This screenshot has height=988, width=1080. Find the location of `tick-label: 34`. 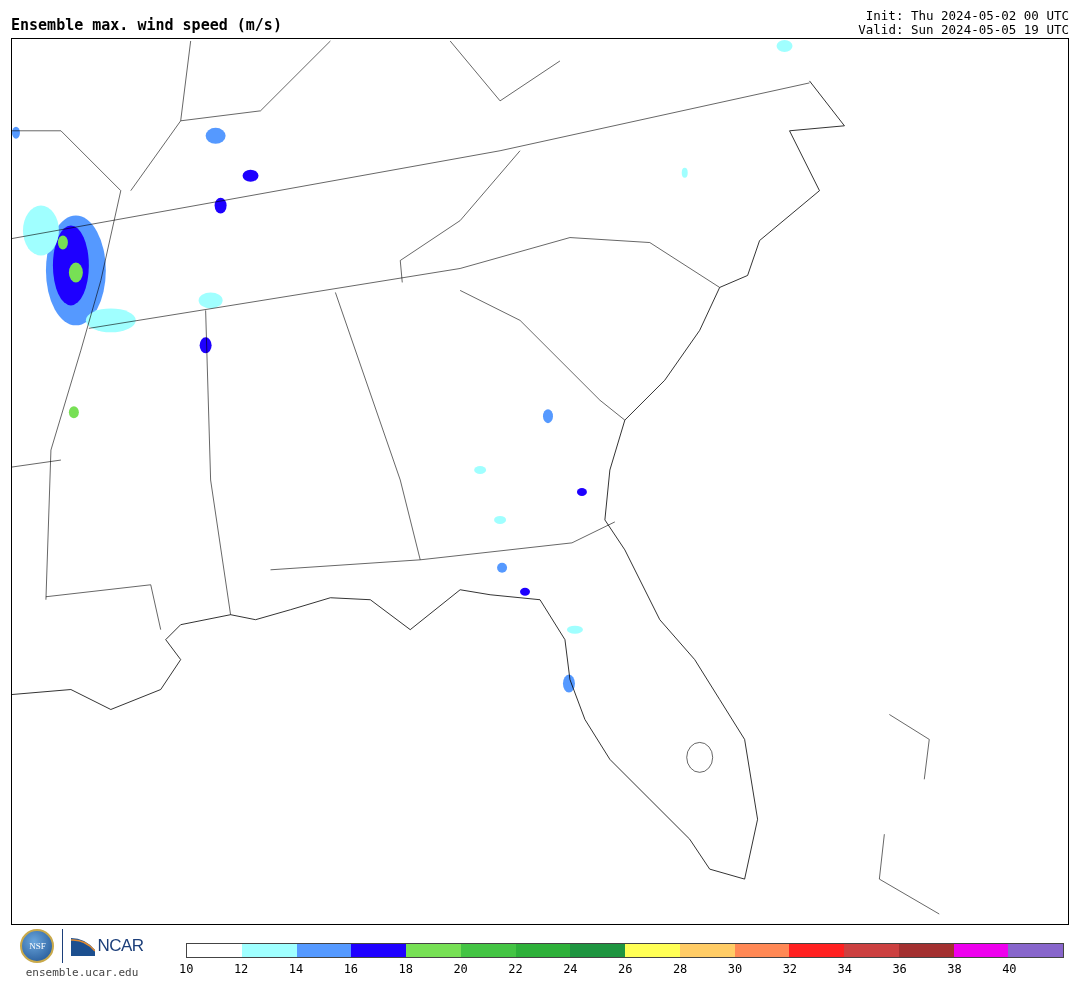

tick-label: 34 is located at coordinates (844, 969).